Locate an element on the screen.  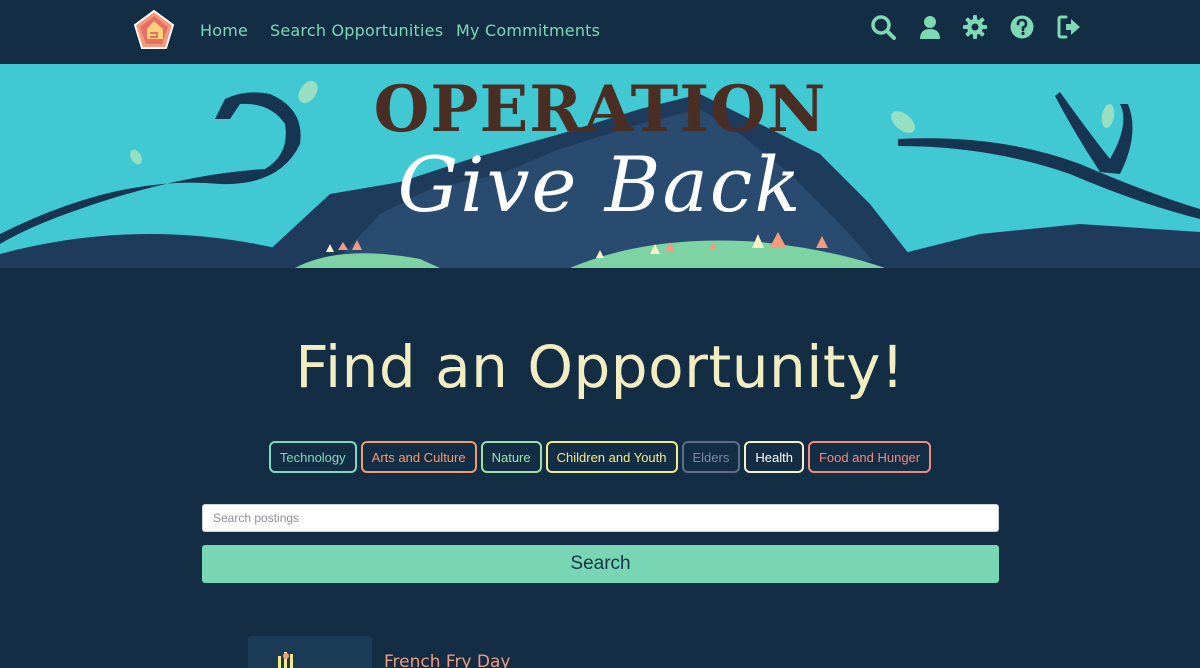
fries-image is located at coordinates (310, 652).